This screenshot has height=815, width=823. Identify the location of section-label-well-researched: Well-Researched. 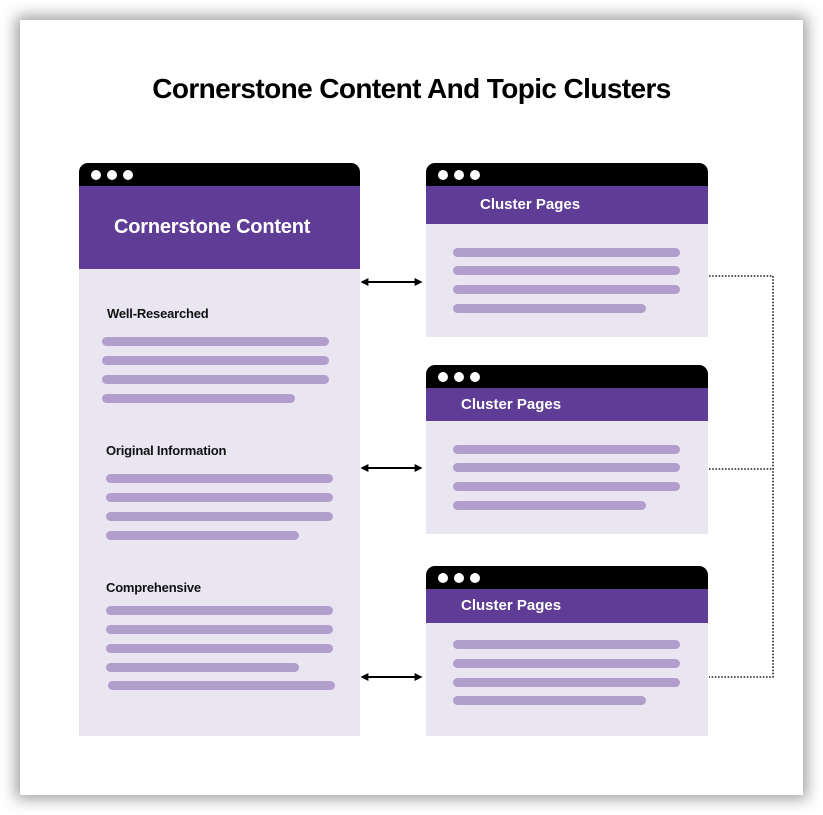
(158, 313).